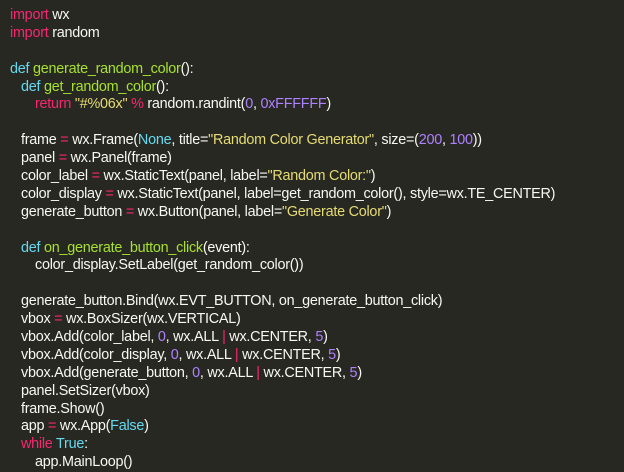 The image size is (624, 472). I want to click on string-token: "#%06x", so click(101, 104).